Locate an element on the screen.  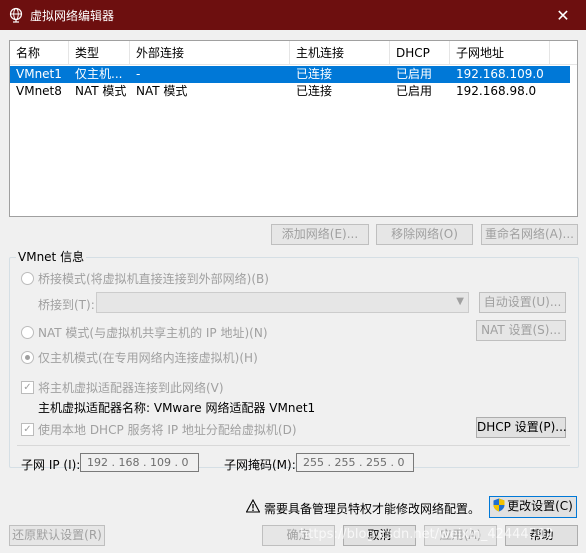
table-cell: VMnet1 is located at coordinates (39, 74).